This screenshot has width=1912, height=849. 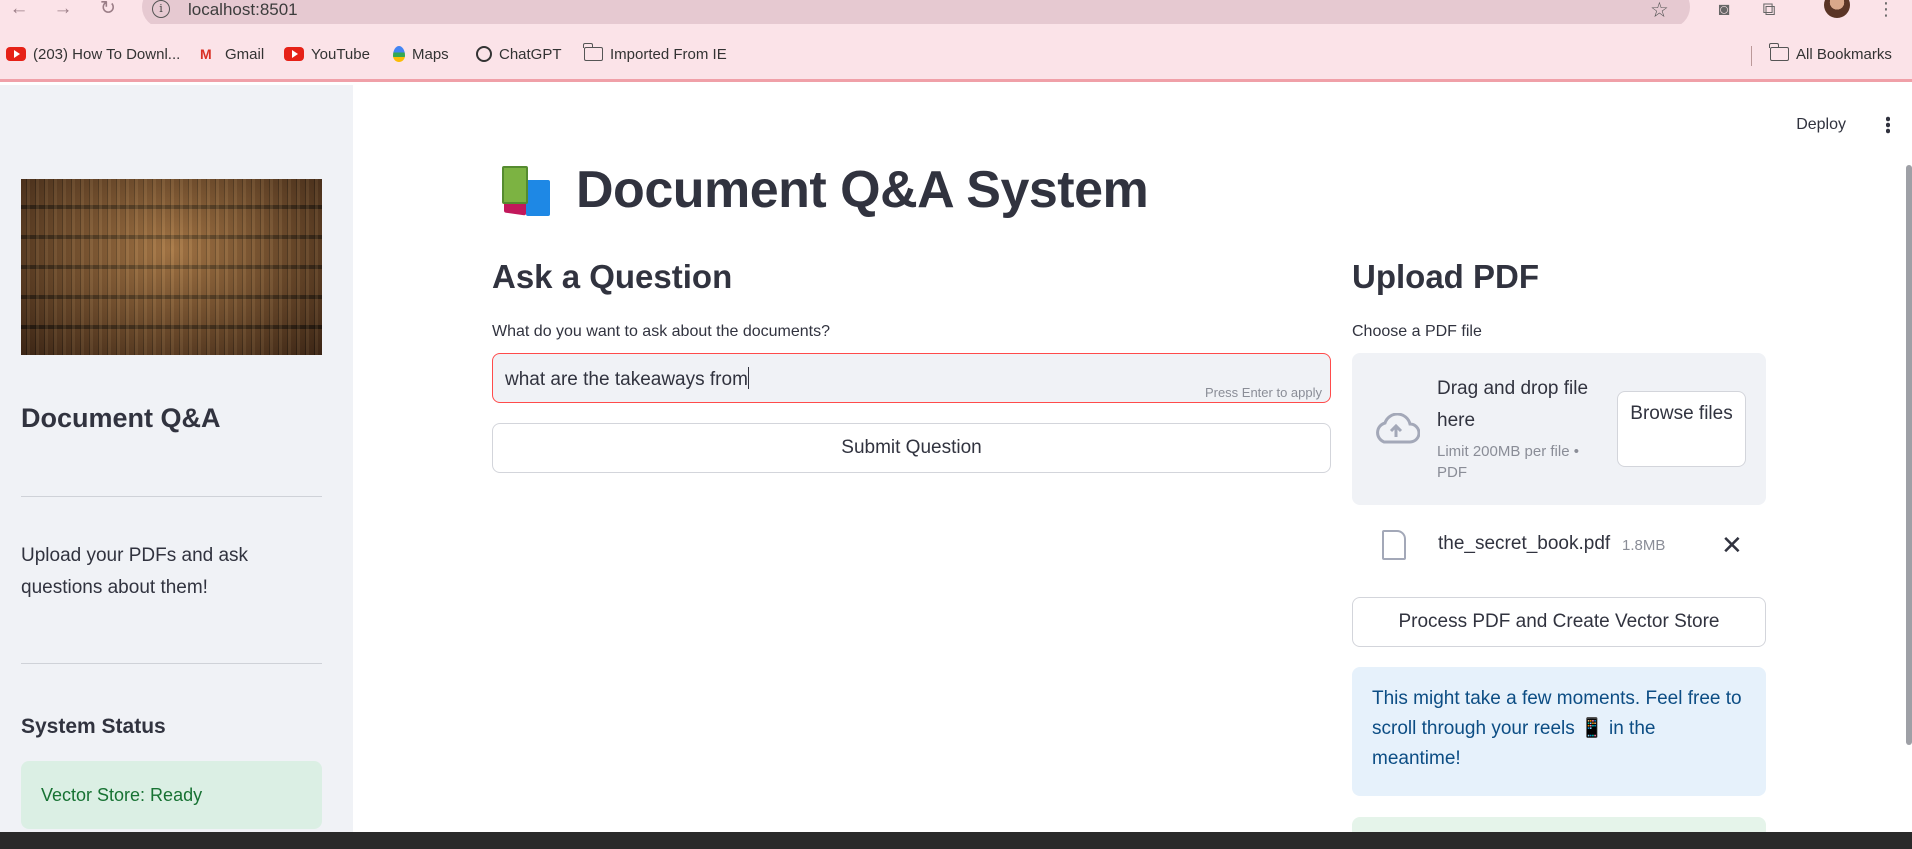 I want to click on forward-arrow-icon: →, so click(x=63, y=10).